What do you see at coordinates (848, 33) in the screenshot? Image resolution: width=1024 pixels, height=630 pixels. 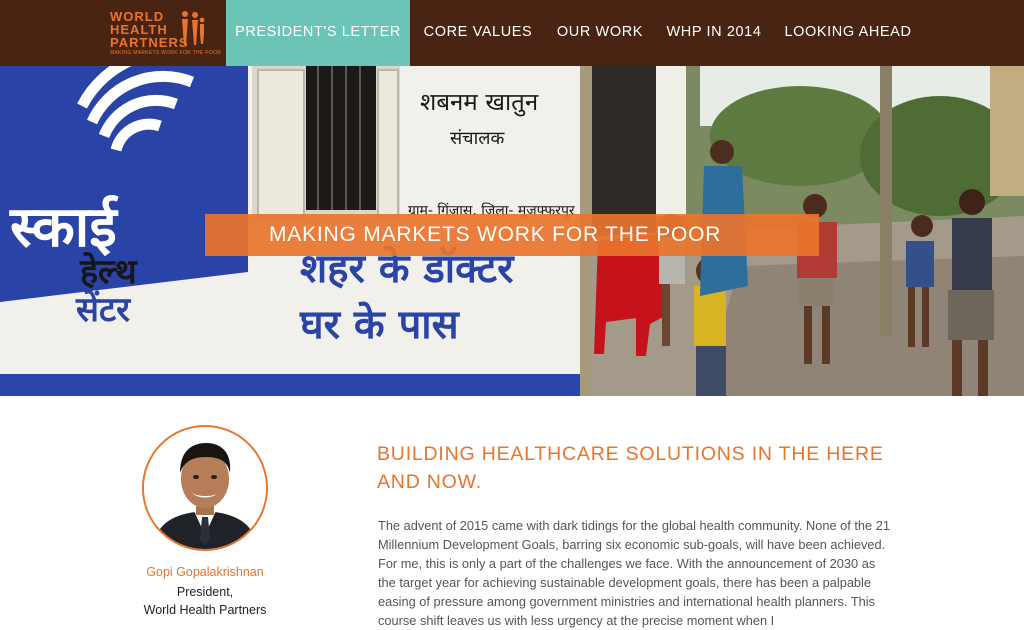 I see `nav-looking-ahead: LOOKING AHEAD` at bounding box center [848, 33].